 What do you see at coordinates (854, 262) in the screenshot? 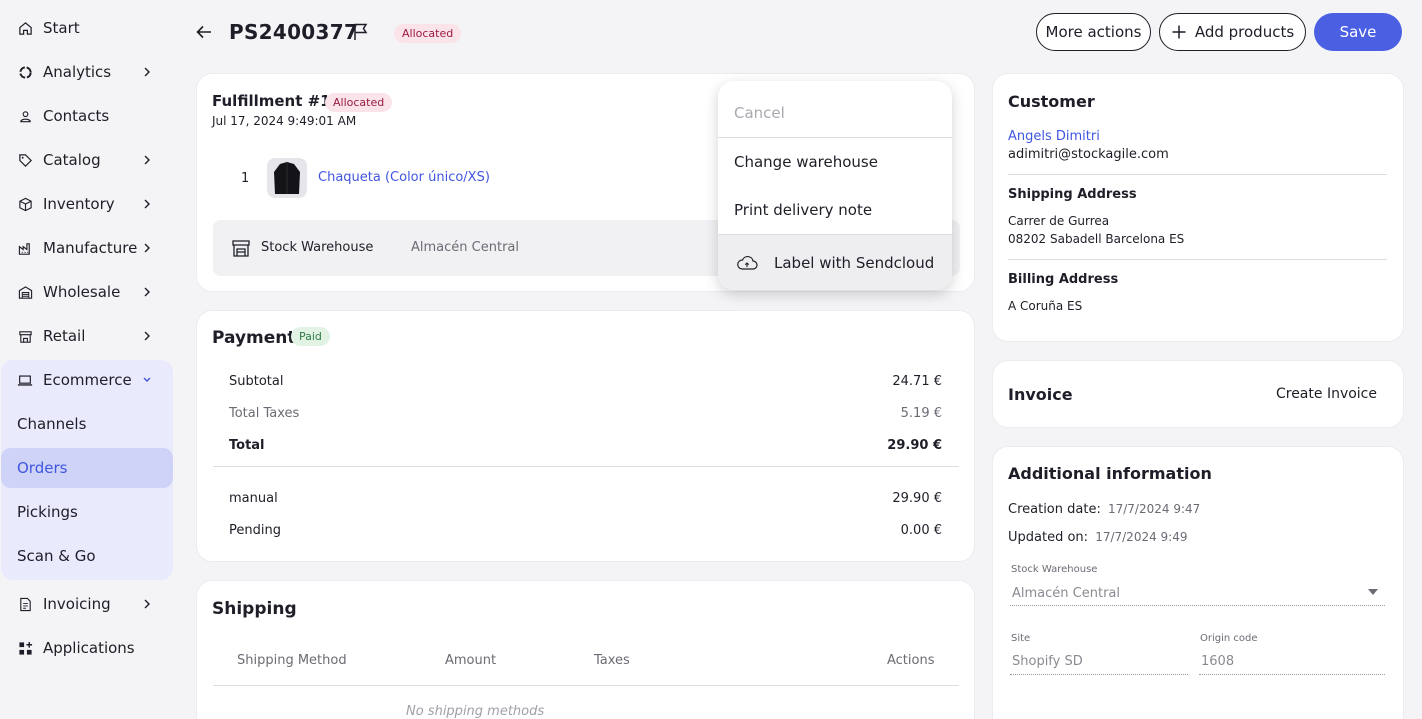
I see `menu-item-label: Label with Sendcloud` at bounding box center [854, 262].